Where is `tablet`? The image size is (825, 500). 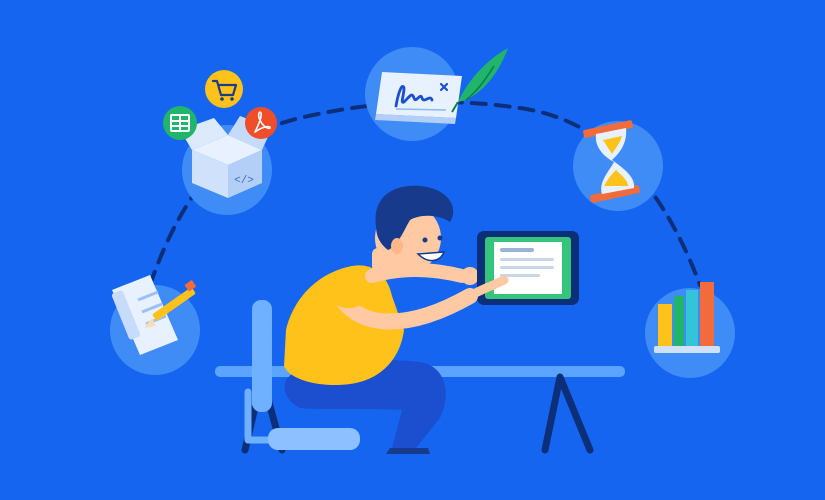
tablet is located at coordinates (528, 268).